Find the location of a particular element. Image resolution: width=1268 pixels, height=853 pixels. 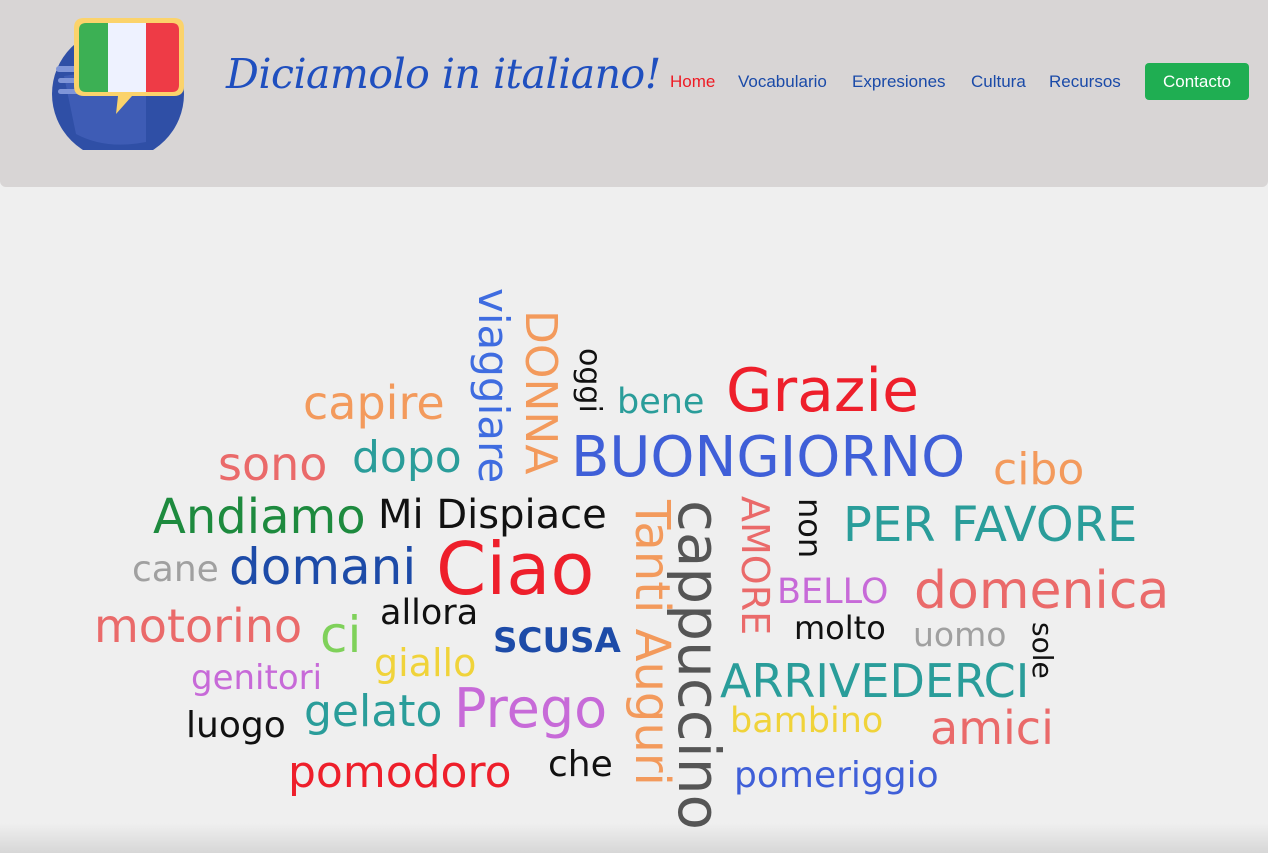

page-bottom-shadow is located at coordinates (634, 838).